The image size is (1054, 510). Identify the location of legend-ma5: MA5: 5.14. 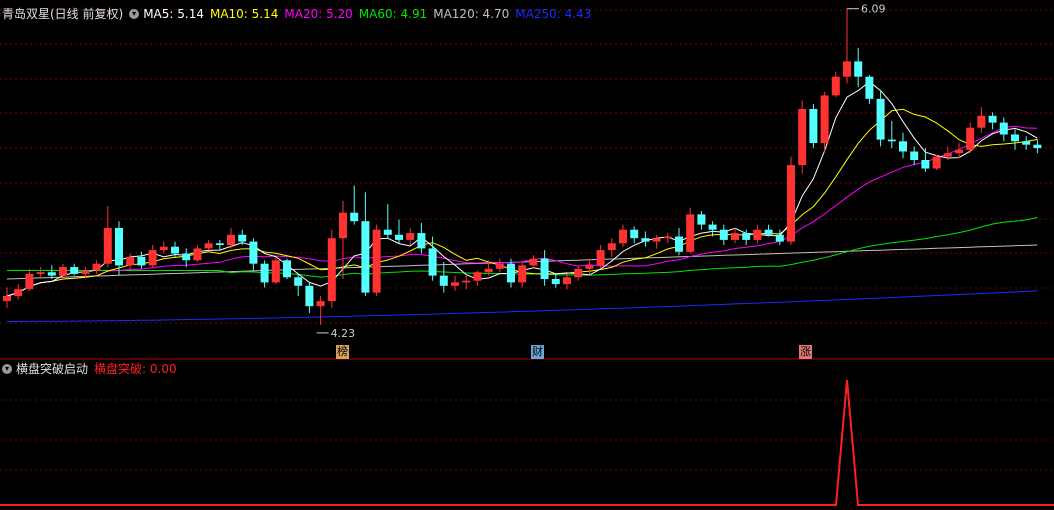
(173, 14).